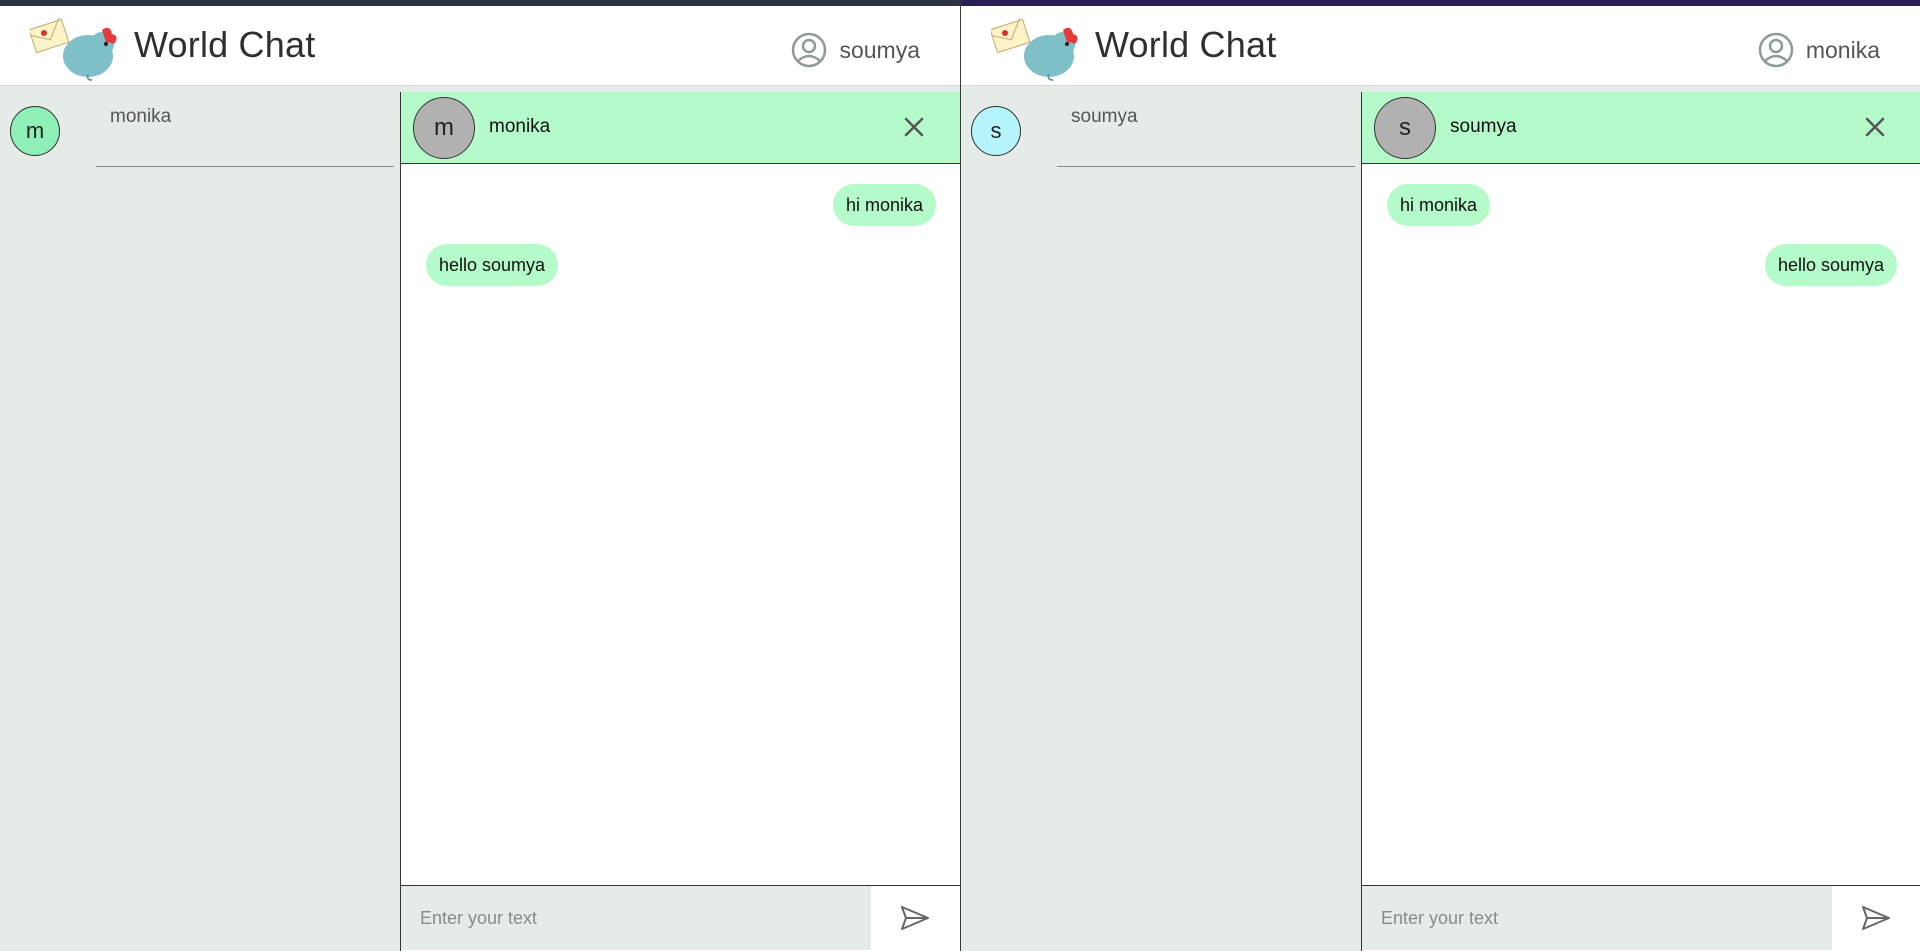  Describe the element at coordinates (1641, 128) in the screenshot. I see `chat-header: s soumya` at that location.